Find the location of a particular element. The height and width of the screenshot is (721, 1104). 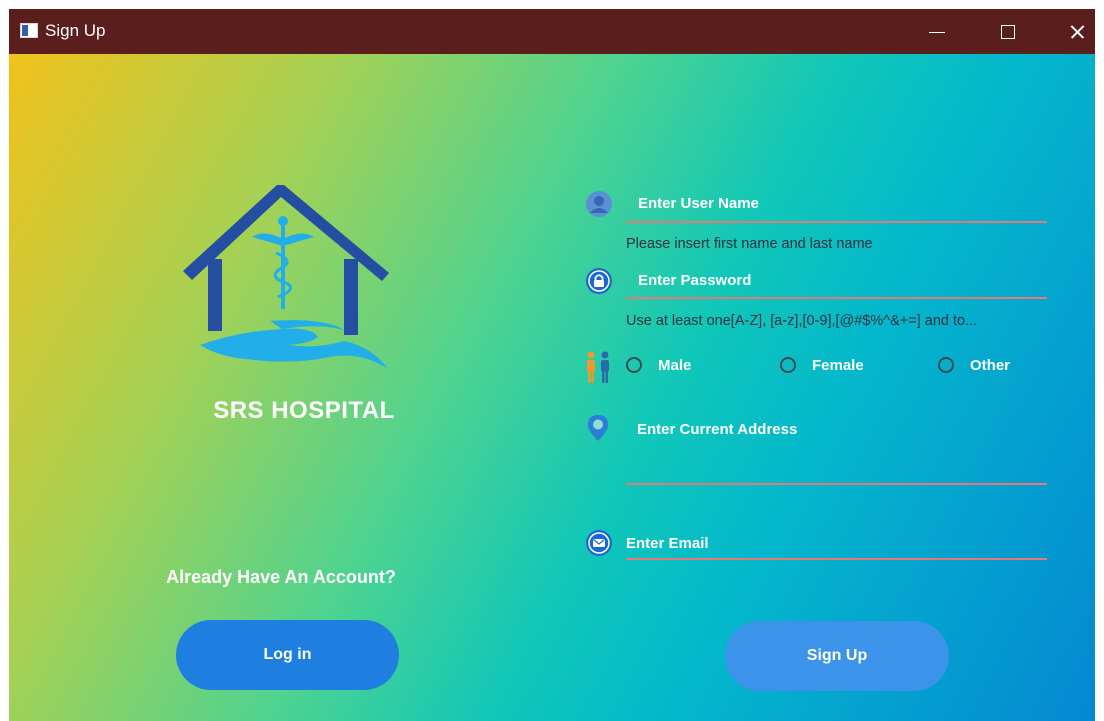

title-bar: Sign Up is located at coordinates (552, 31).